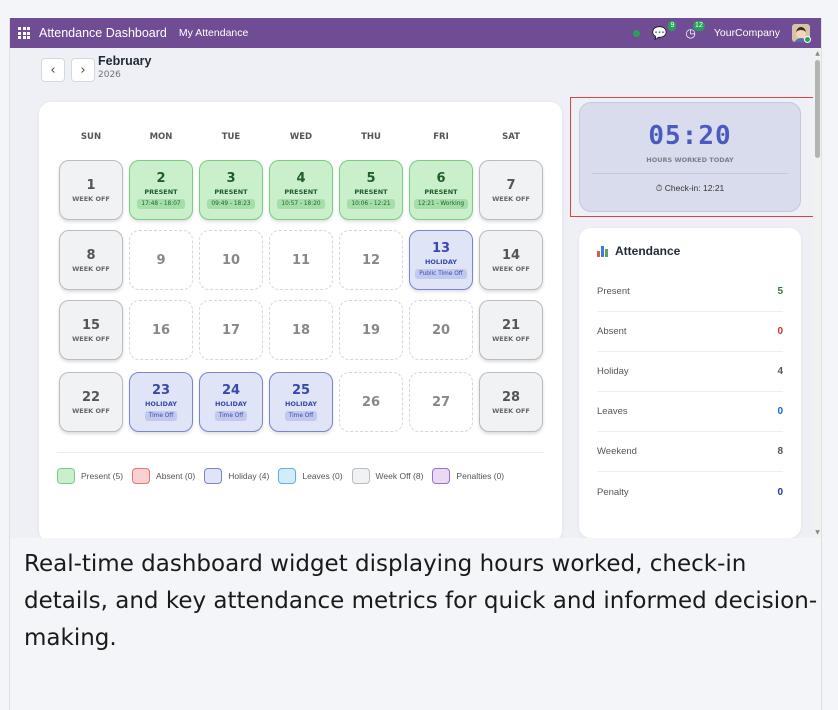 Image resolution: width=838 pixels, height=710 pixels. I want to click on activity-badge: 12, so click(699, 26).